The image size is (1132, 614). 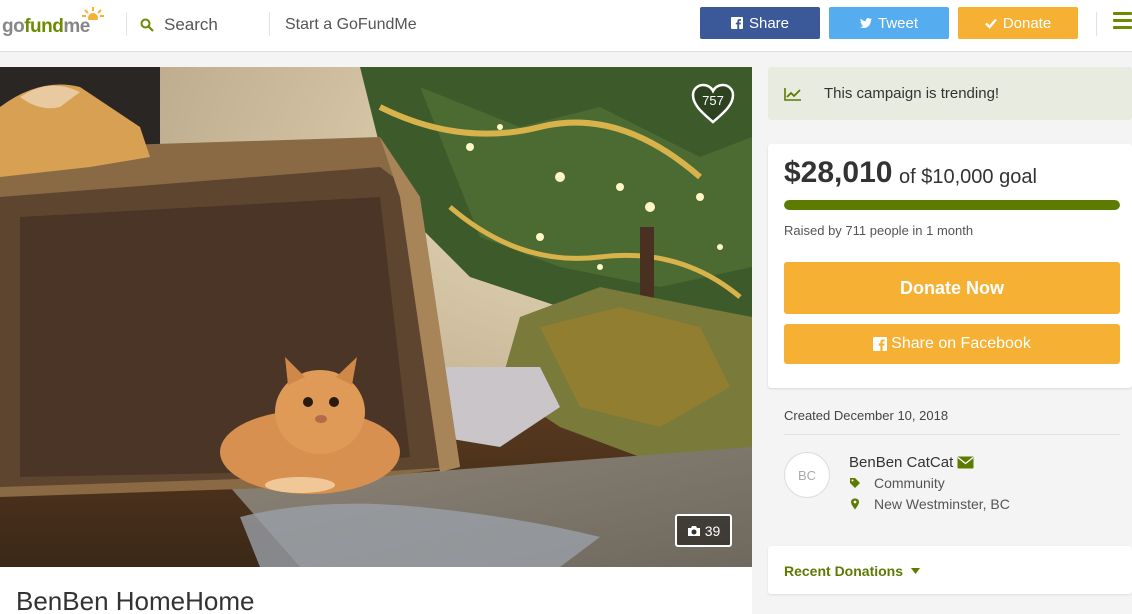 What do you see at coordinates (191, 24) in the screenshot?
I see `search-label: Search` at bounding box center [191, 24].